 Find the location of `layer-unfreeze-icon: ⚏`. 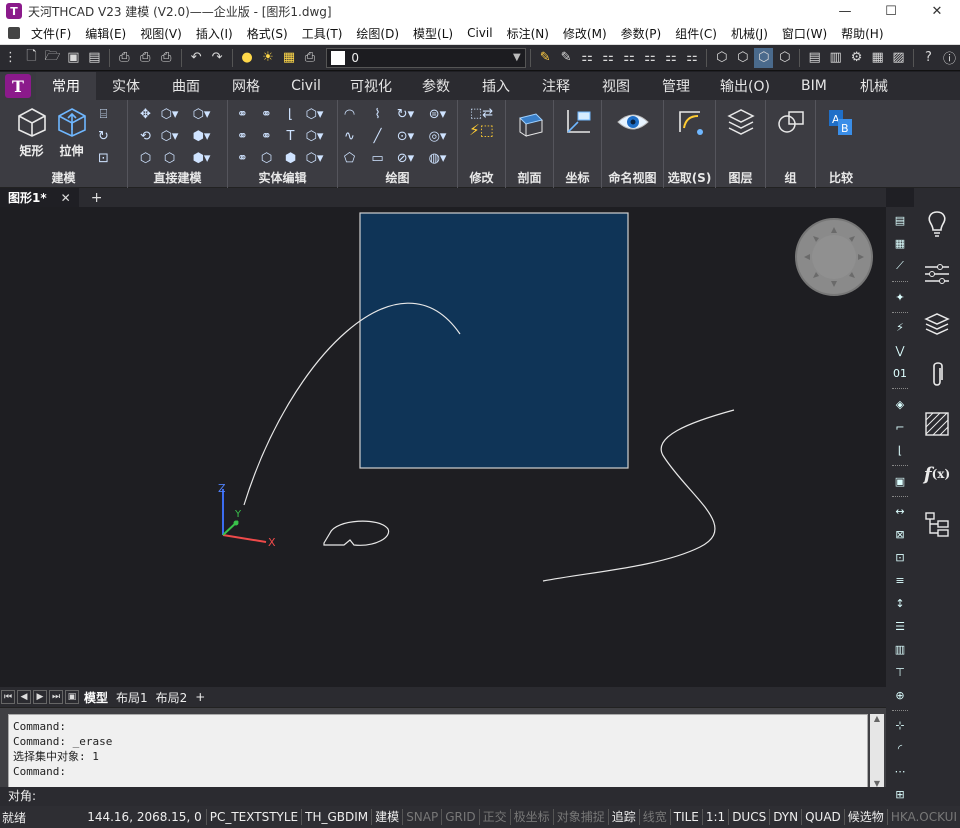

layer-unfreeze-icon: ⚏ is located at coordinates (670, 58).